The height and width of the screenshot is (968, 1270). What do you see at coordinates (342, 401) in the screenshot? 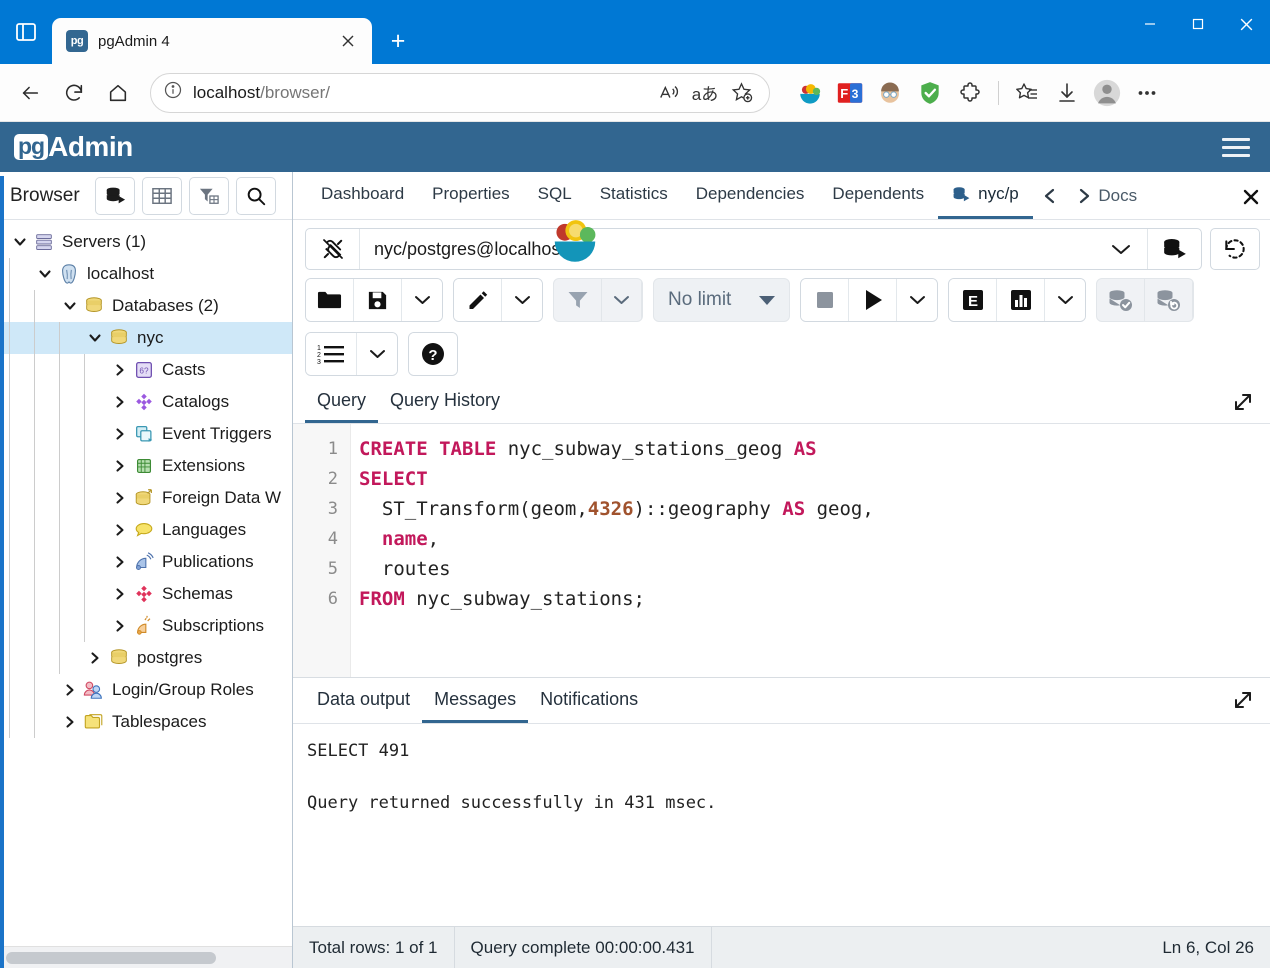
I see `tab-query: Query` at bounding box center [342, 401].